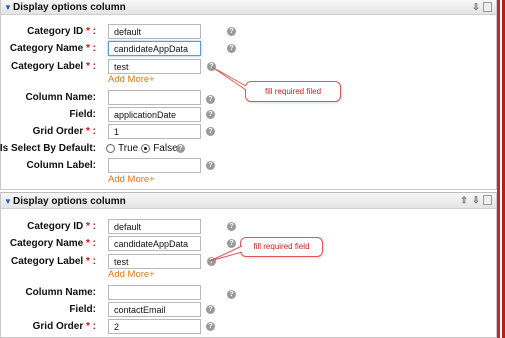 Image resolution: width=505 pixels, height=338 pixels. Describe the element at coordinates (248, 293) in the screenshot. I see `row-column-name: Column Name: ?` at that location.